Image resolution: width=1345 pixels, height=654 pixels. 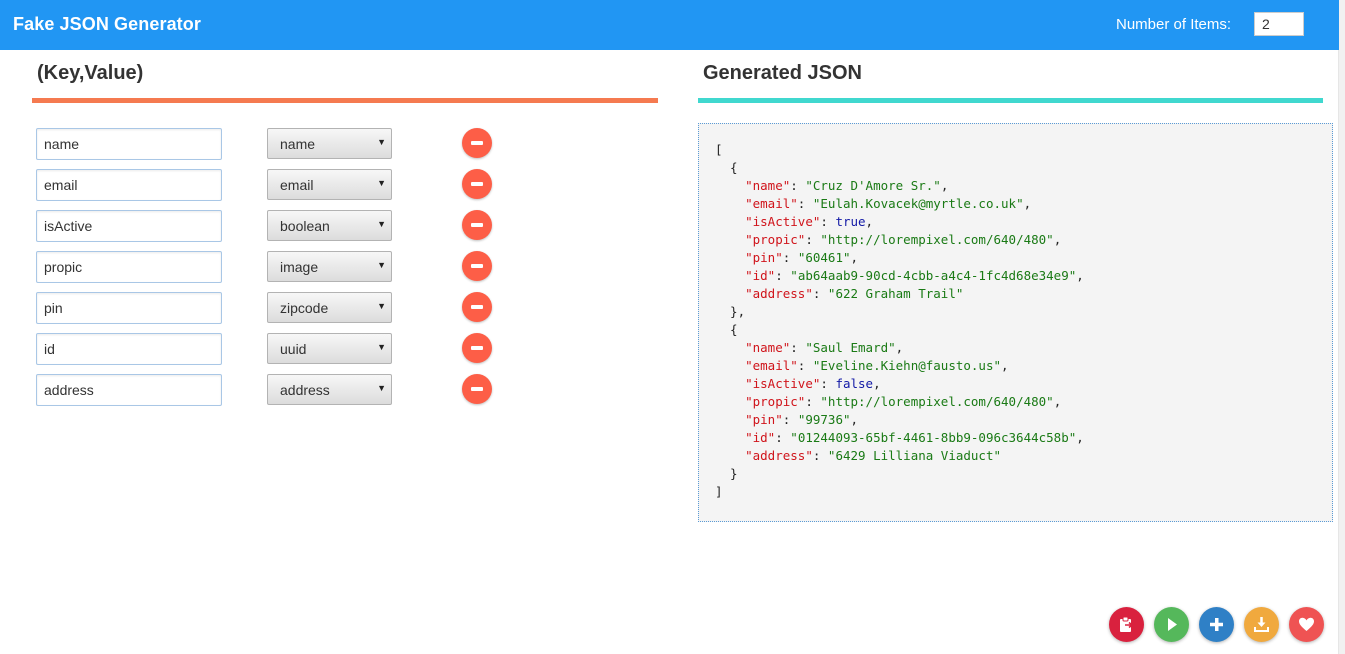 What do you see at coordinates (293, 349) in the screenshot?
I see `field-type-value: uuid` at bounding box center [293, 349].